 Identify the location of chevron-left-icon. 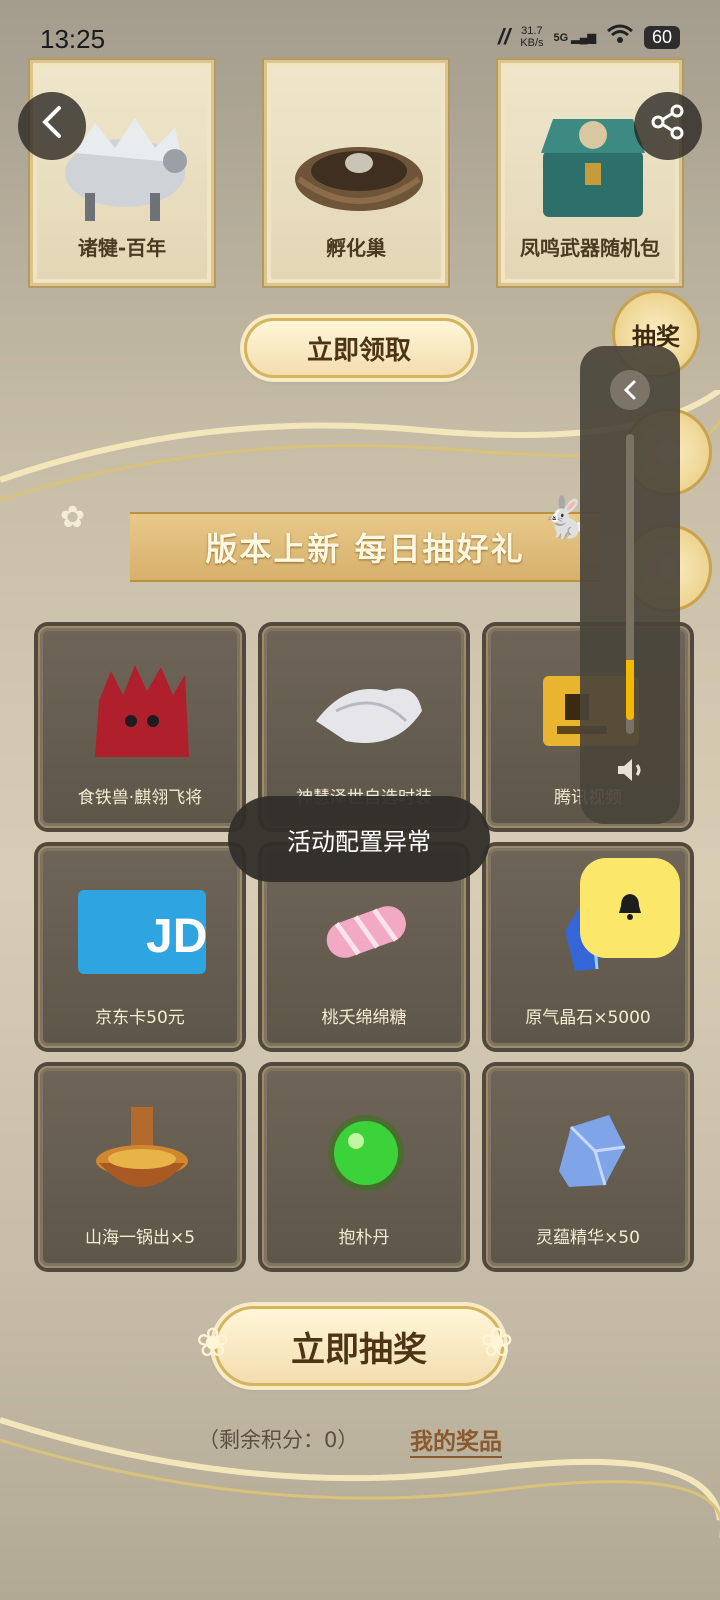
(52, 126).